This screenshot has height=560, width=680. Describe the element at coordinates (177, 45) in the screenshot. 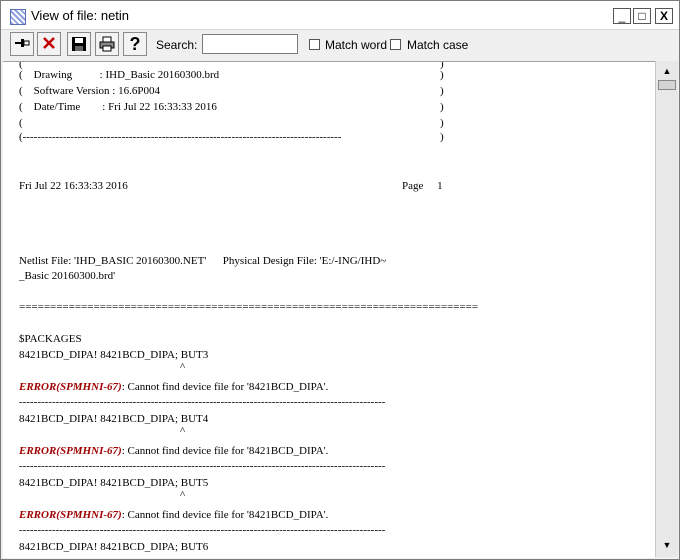

I see `search-label: Search:` at that location.